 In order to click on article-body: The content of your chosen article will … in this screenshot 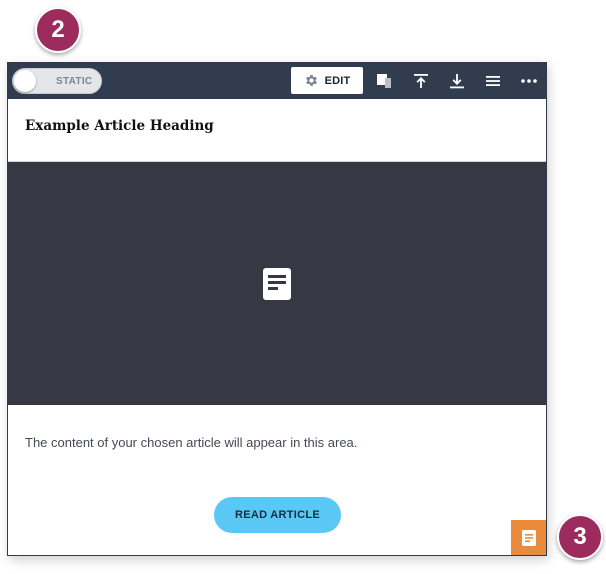, I will do `click(191, 442)`.